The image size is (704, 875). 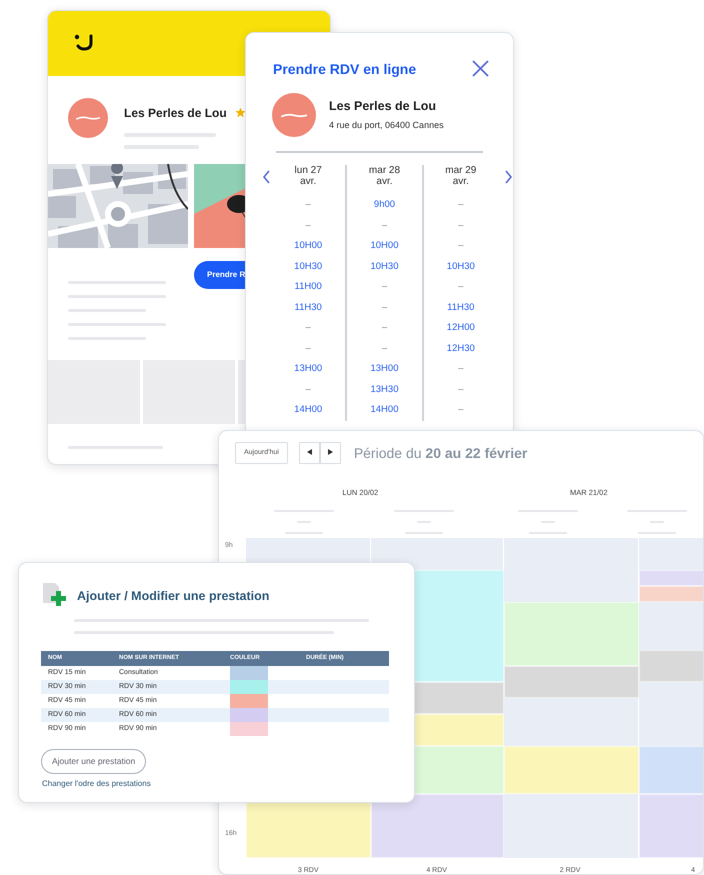 I want to click on add-service-button: Ajouter une prestation, so click(x=93, y=761).